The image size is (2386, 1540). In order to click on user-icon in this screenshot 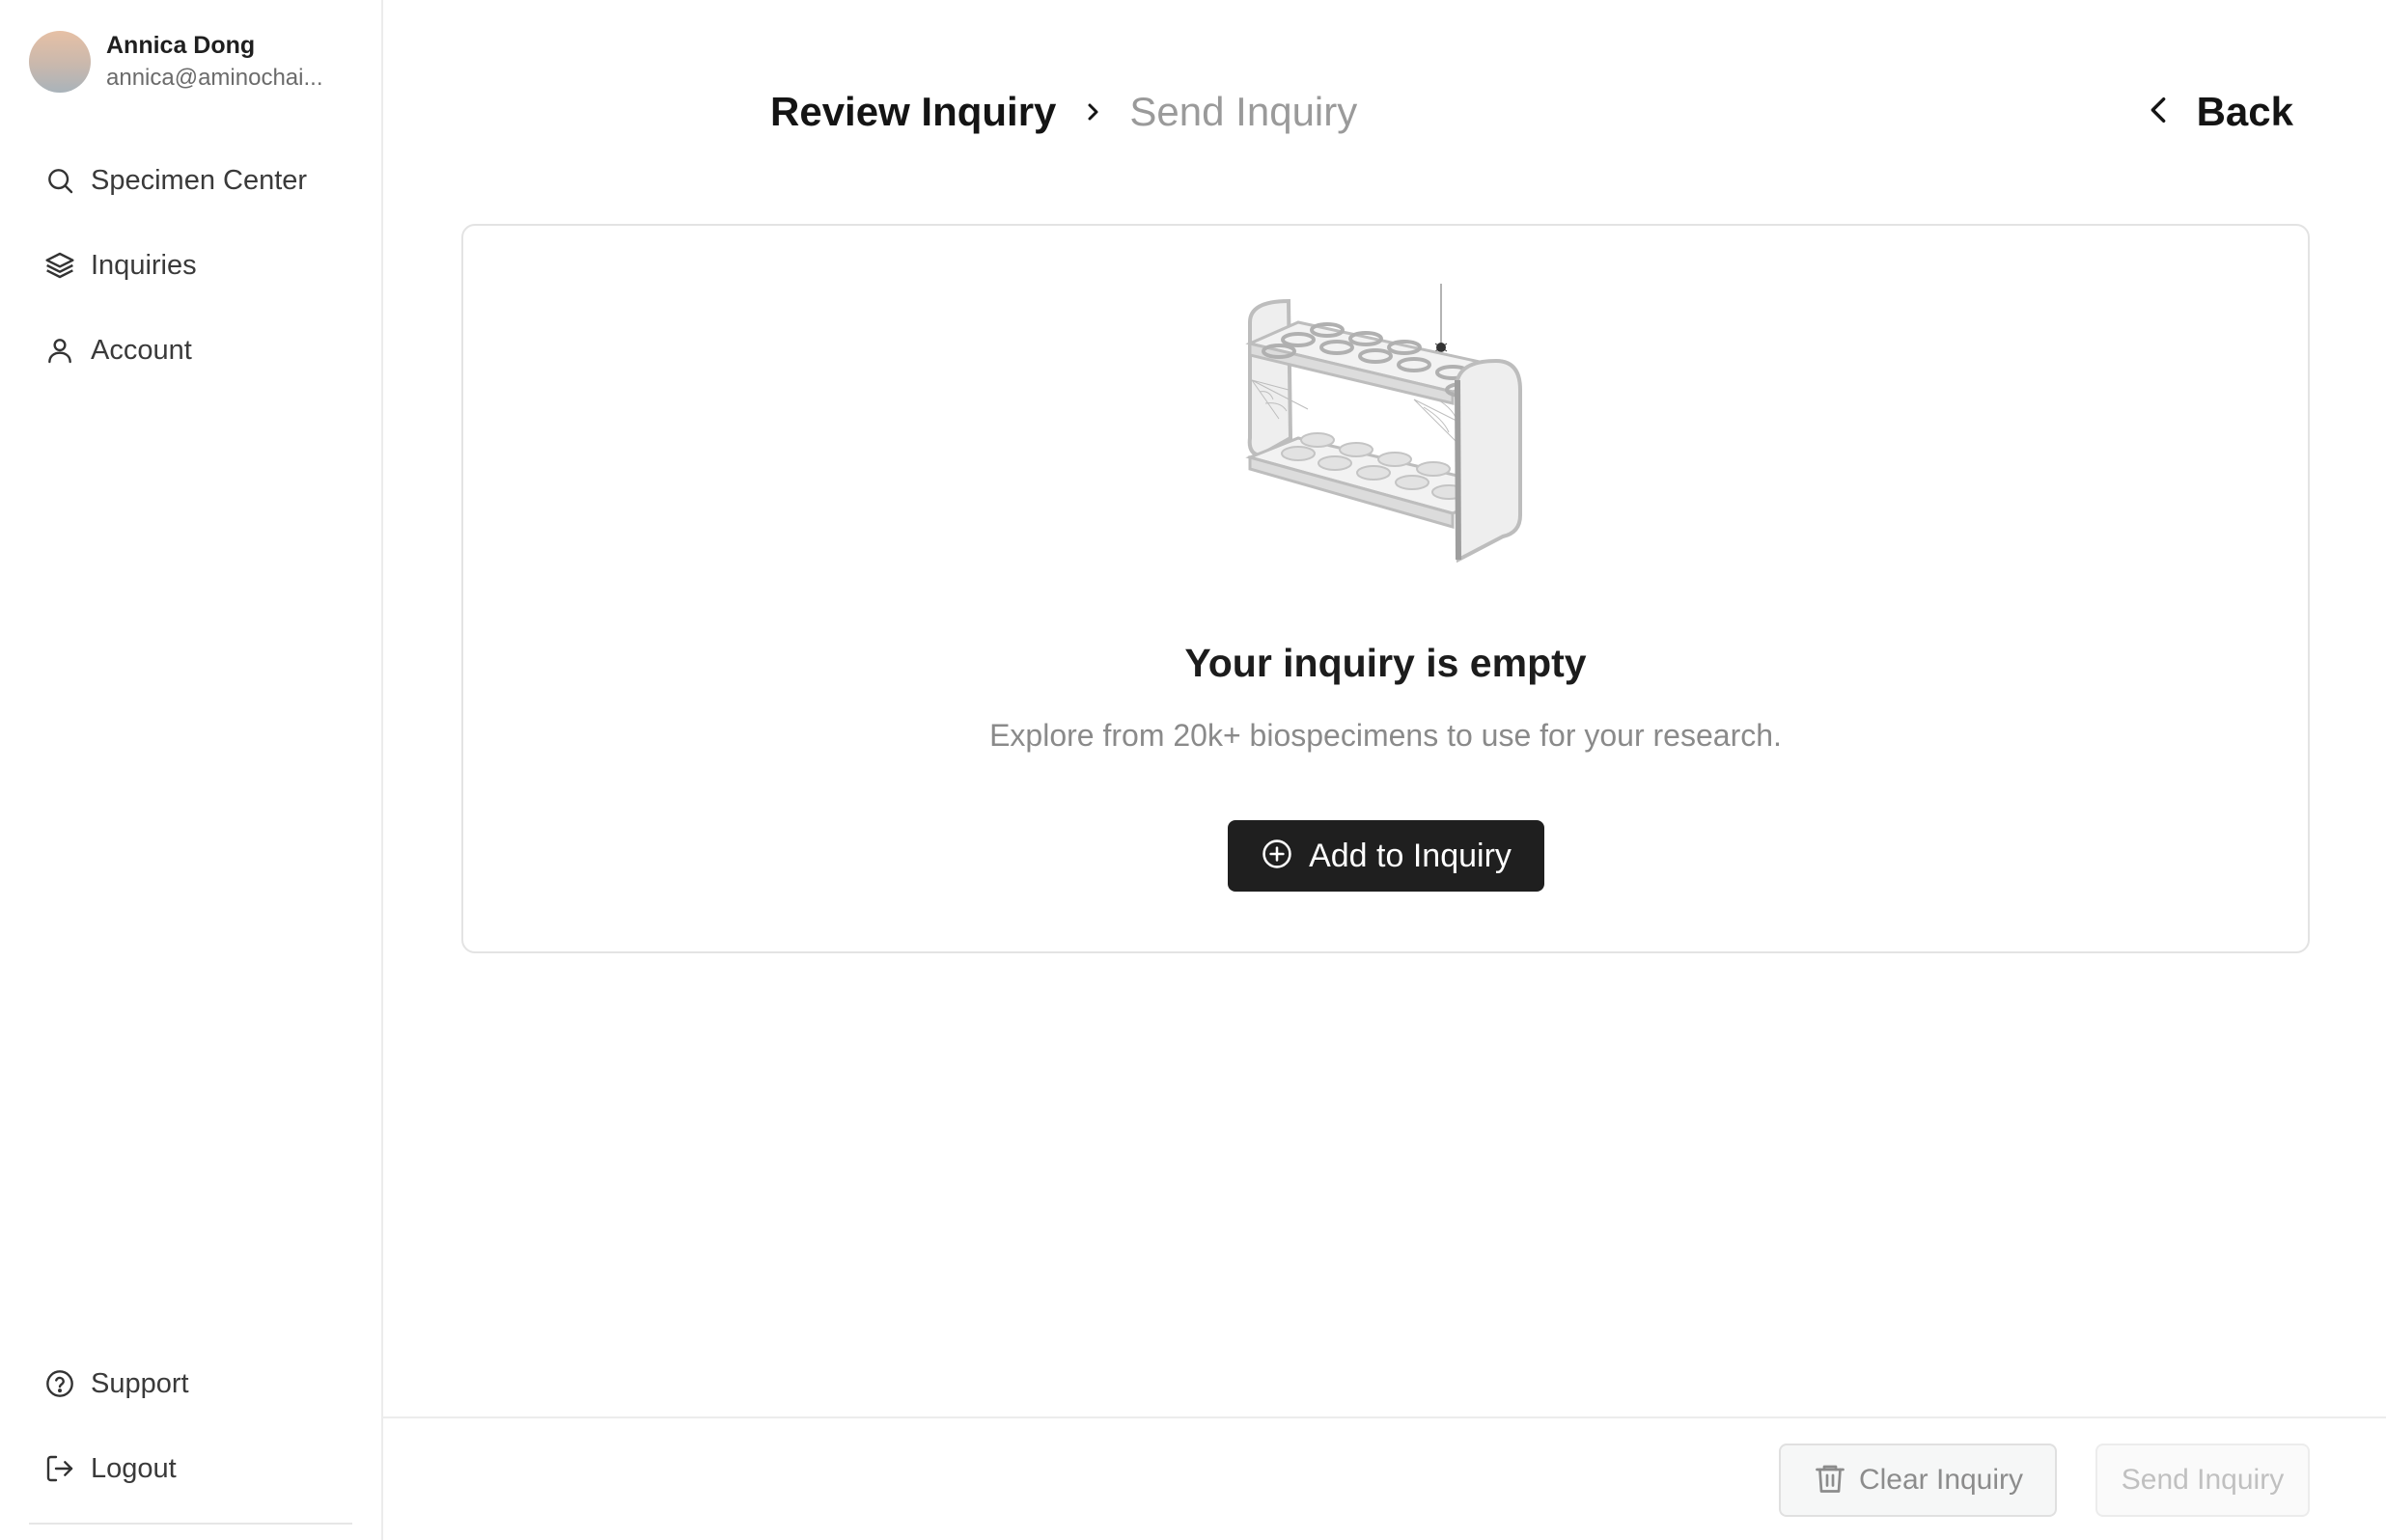, I will do `click(60, 350)`.